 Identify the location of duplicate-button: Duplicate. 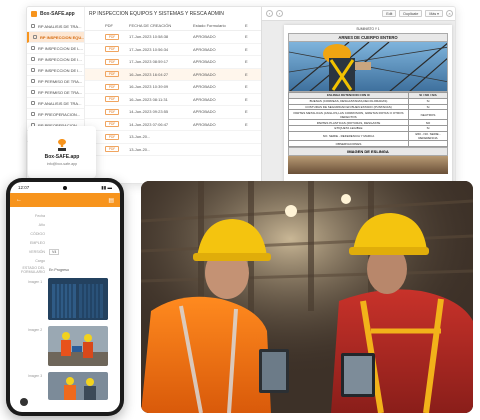
(411, 13).